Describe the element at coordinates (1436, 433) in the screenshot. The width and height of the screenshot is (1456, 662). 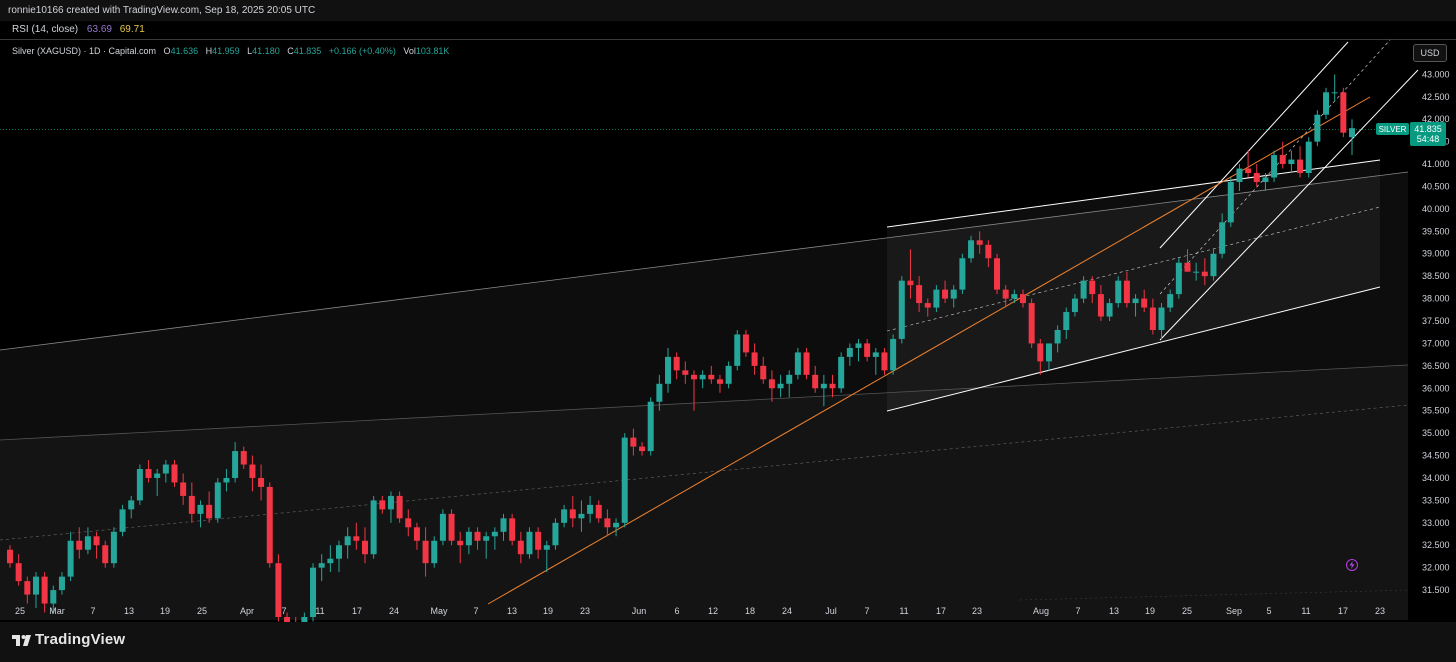
I see `price-tick-label: 35.000` at that location.